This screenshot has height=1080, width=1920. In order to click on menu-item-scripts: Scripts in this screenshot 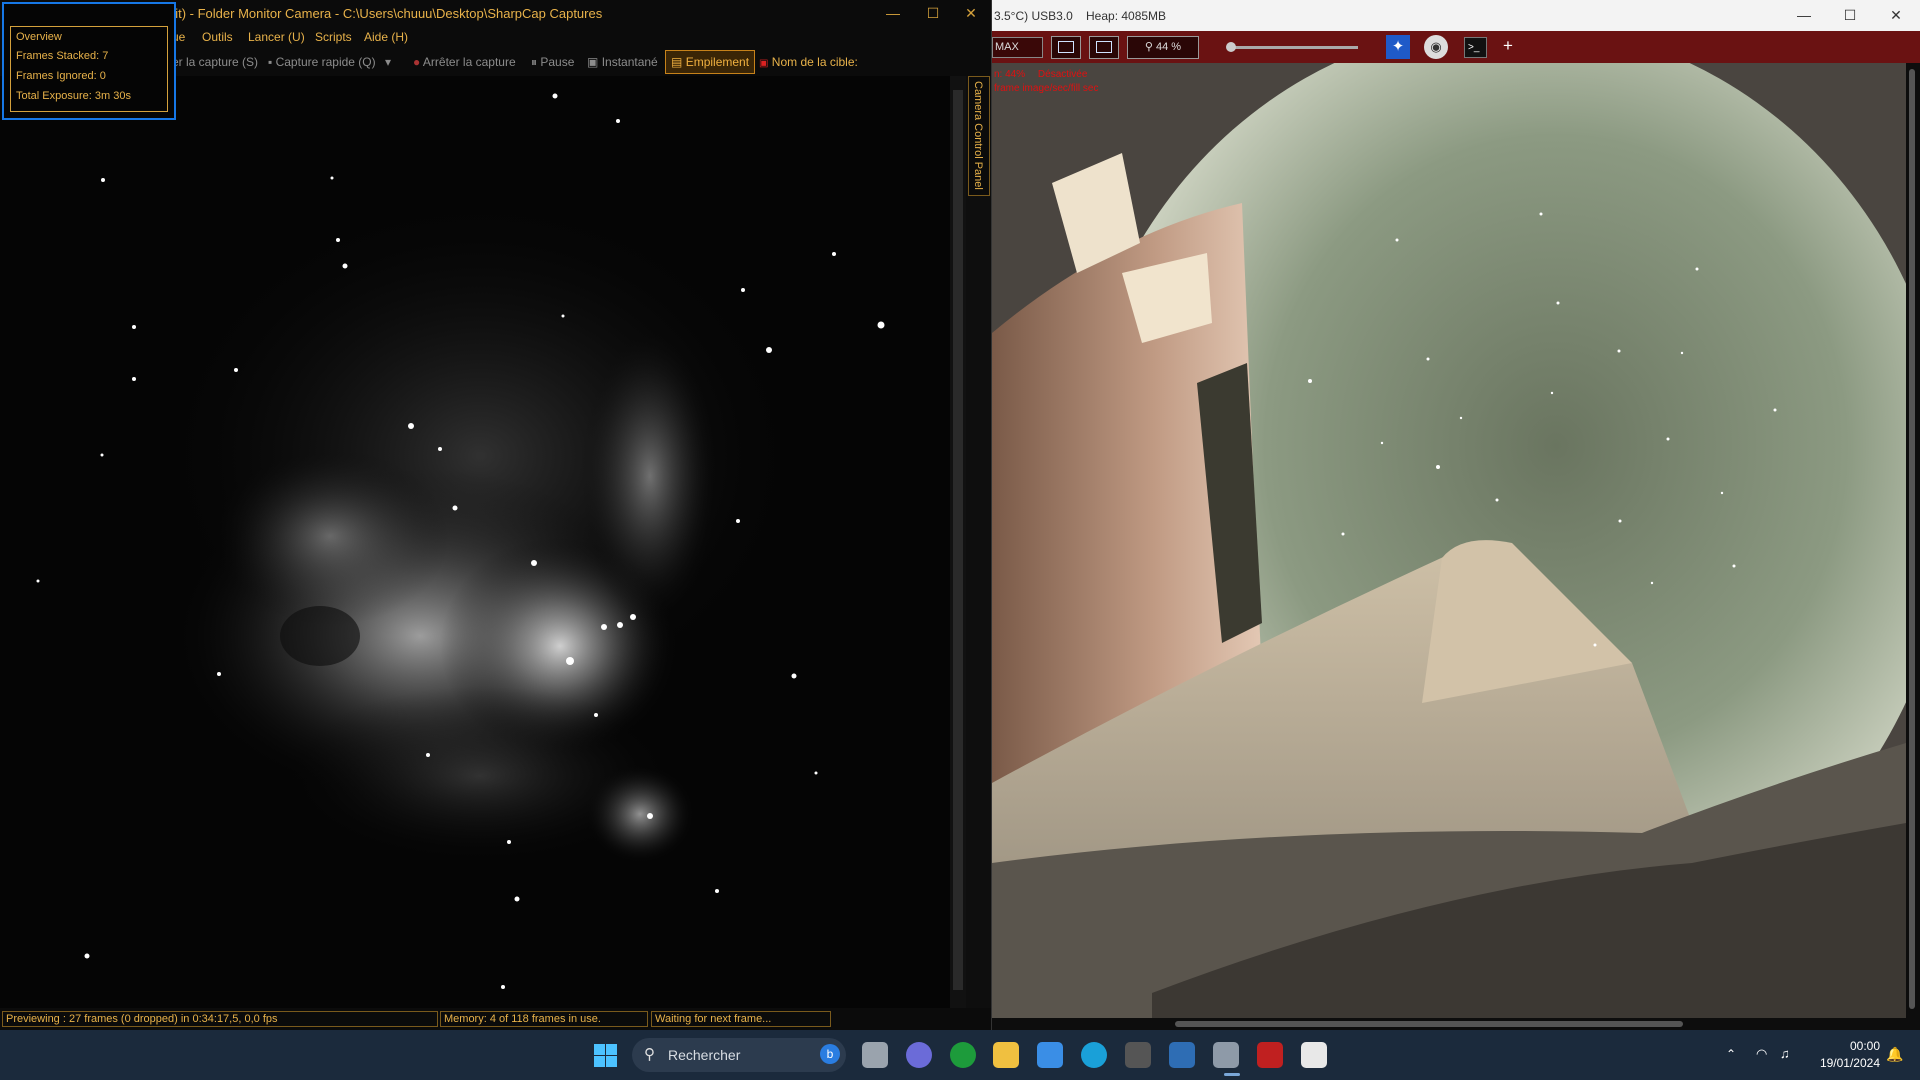, I will do `click(333, 37)`.